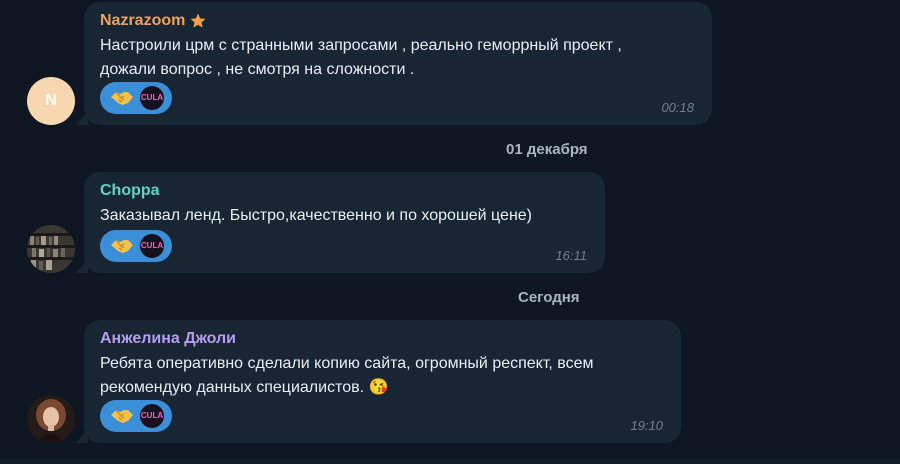  What do you see at coordinates (143, 20) in the screenshot?
I see `sender-label: Nazrazoom` at bounding box center [143, 20].